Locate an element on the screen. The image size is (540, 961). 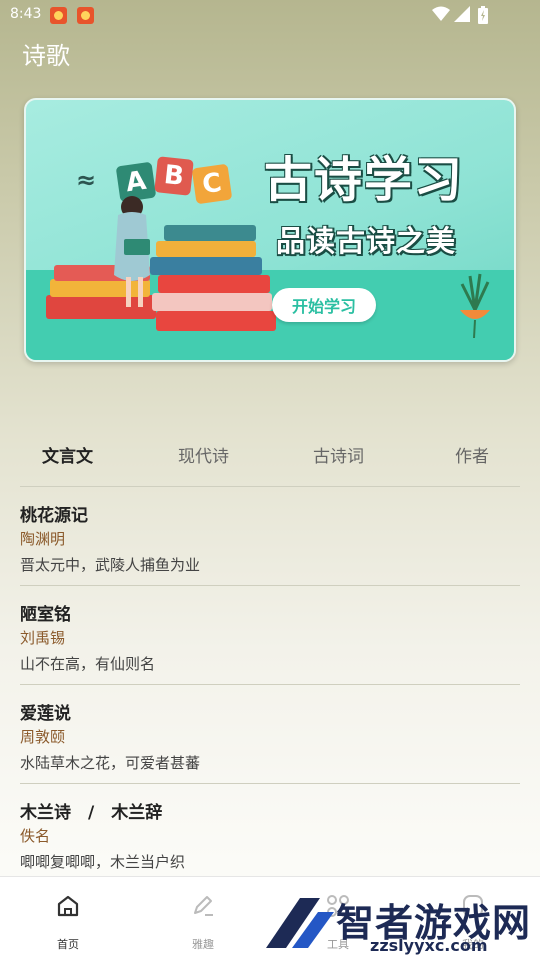
poem-first-line: 唧唧复唧唧，木兰当户织 is located at coordinates (103, 862).